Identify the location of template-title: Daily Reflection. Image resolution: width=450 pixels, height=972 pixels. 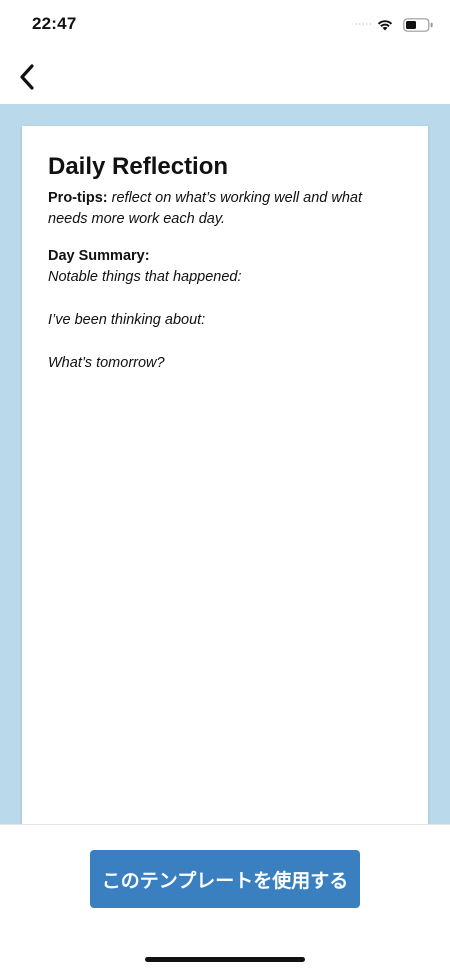
(138, 166).